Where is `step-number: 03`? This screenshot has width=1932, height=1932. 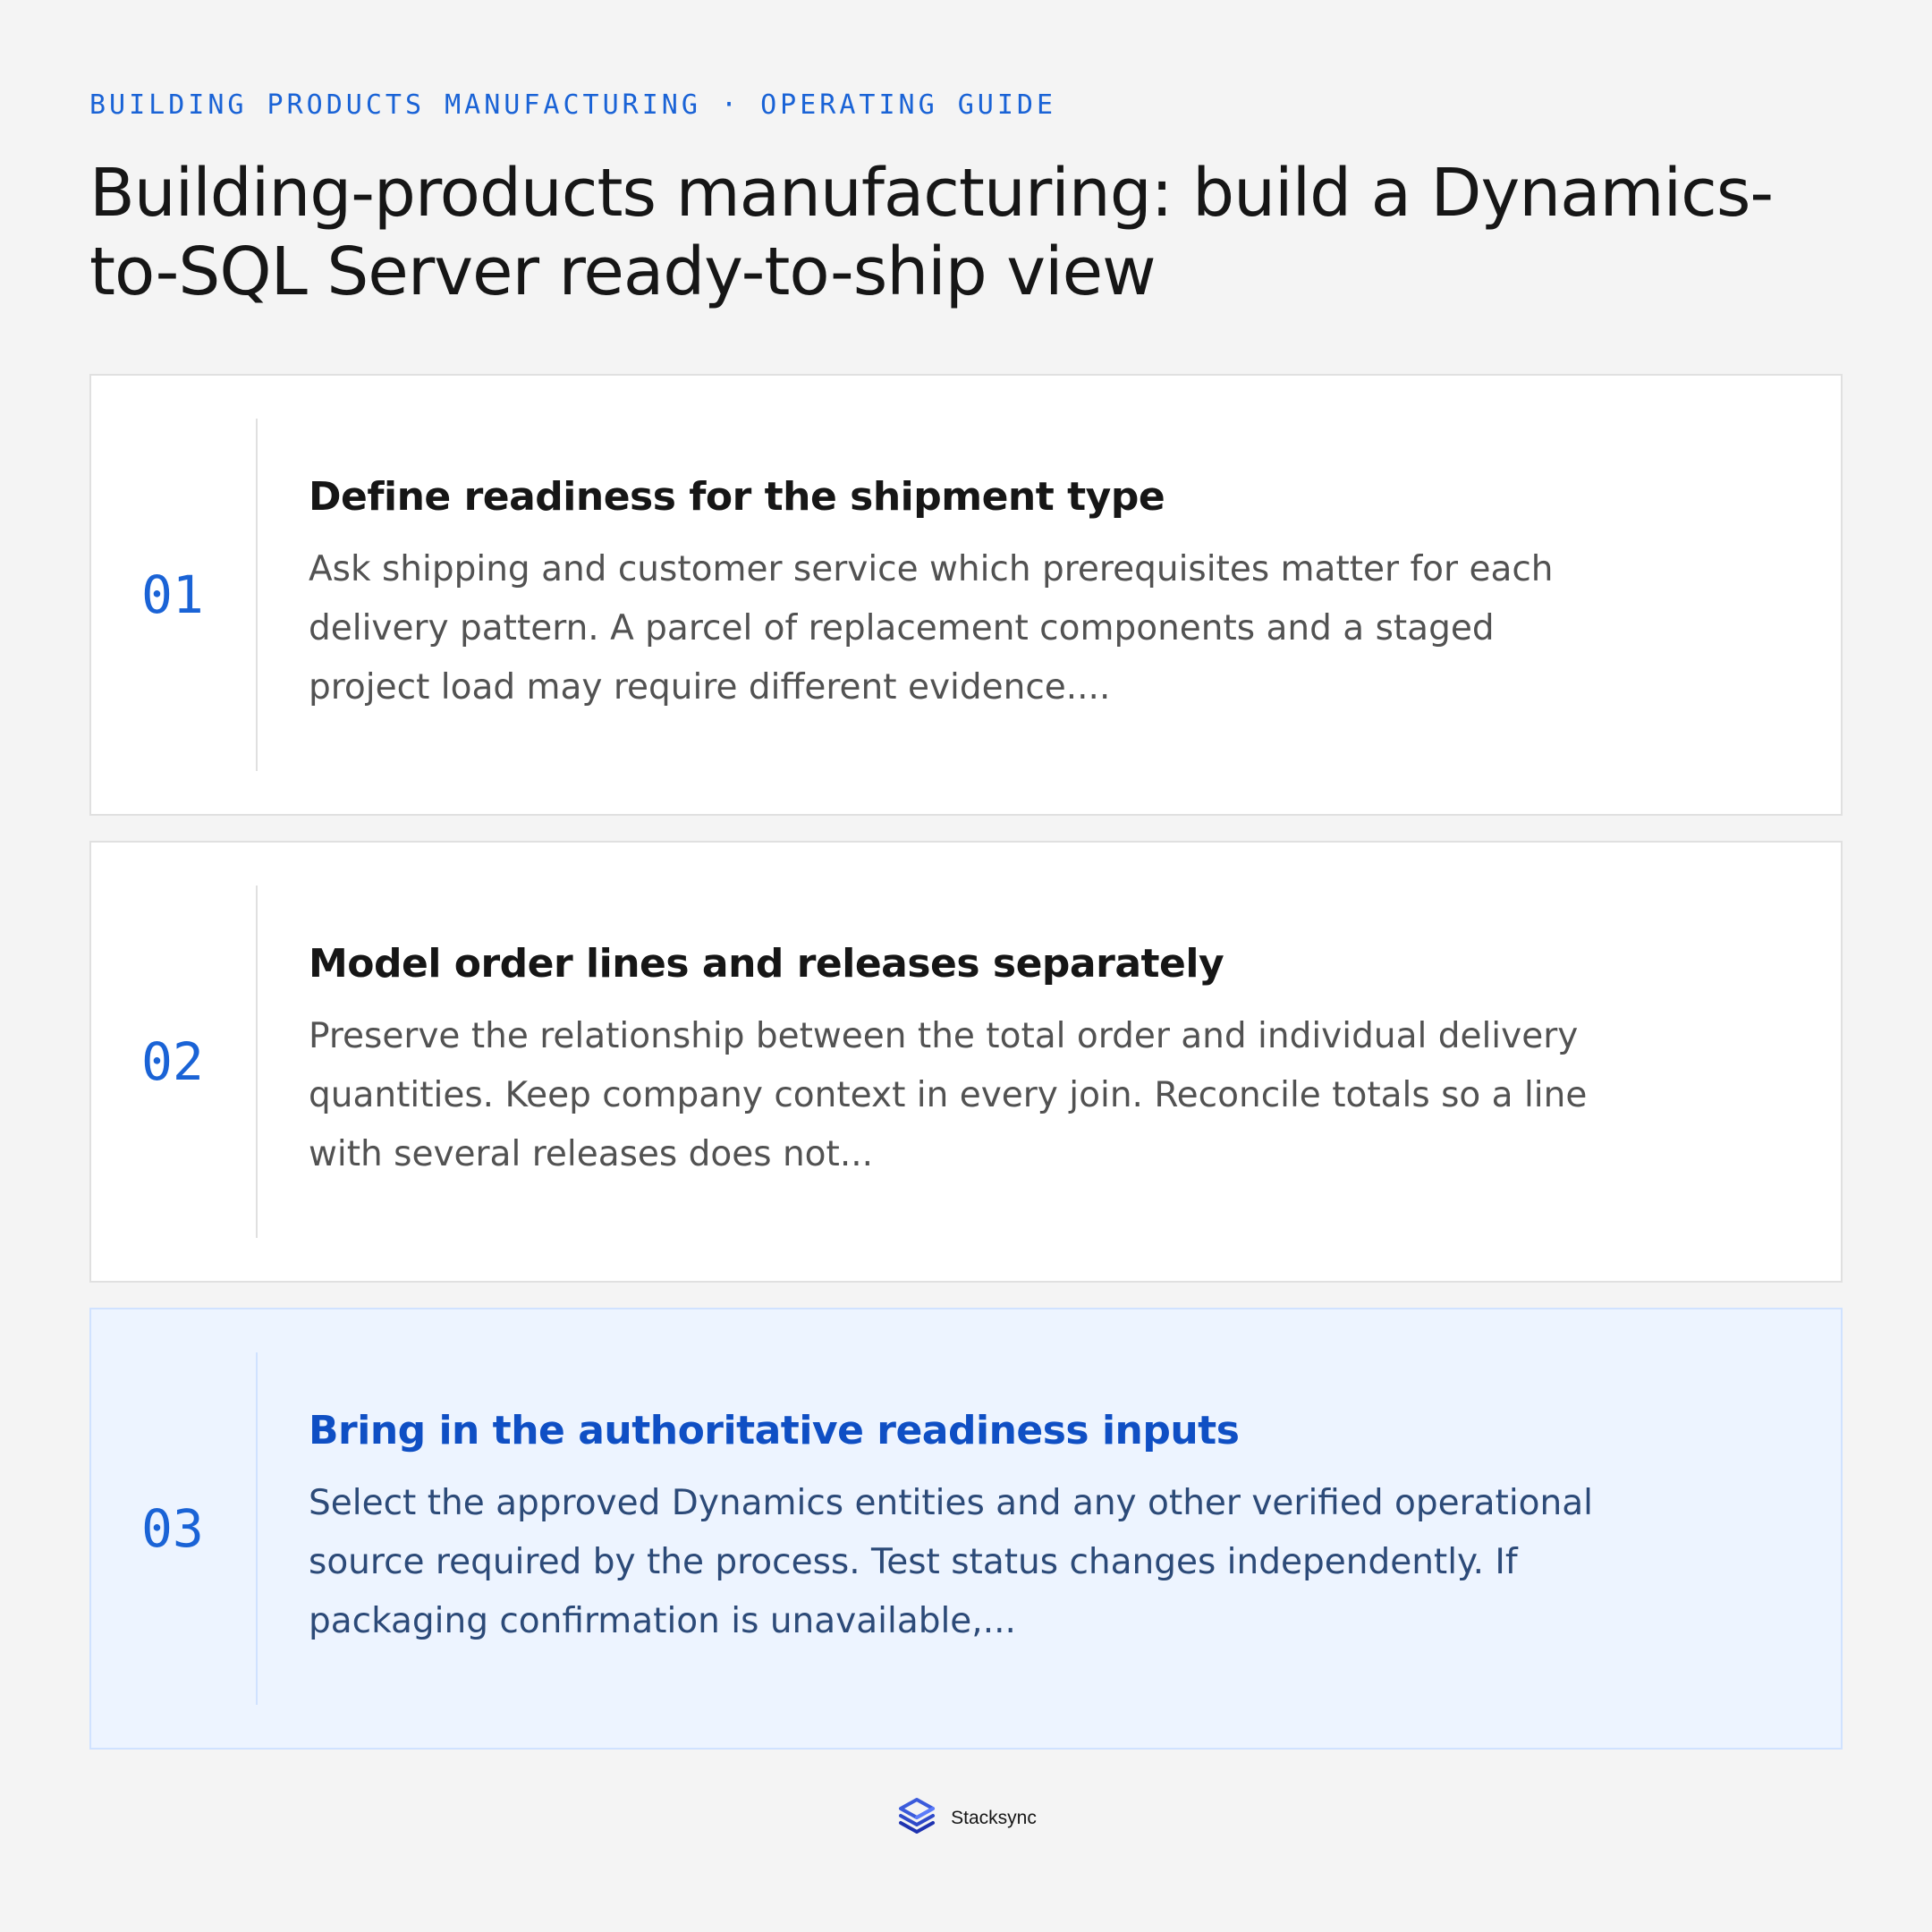 step-number: 03 is located at coordinates (172, 1528).